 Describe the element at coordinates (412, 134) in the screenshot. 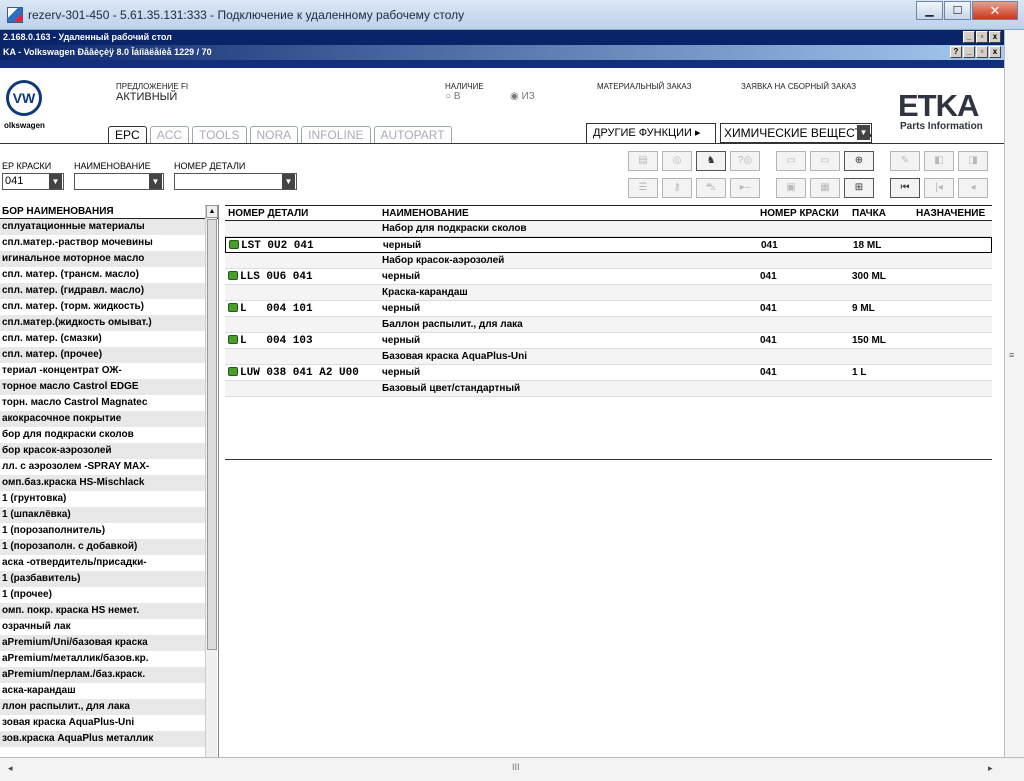

I see `tab-autopart: AUTOPART` at that location.